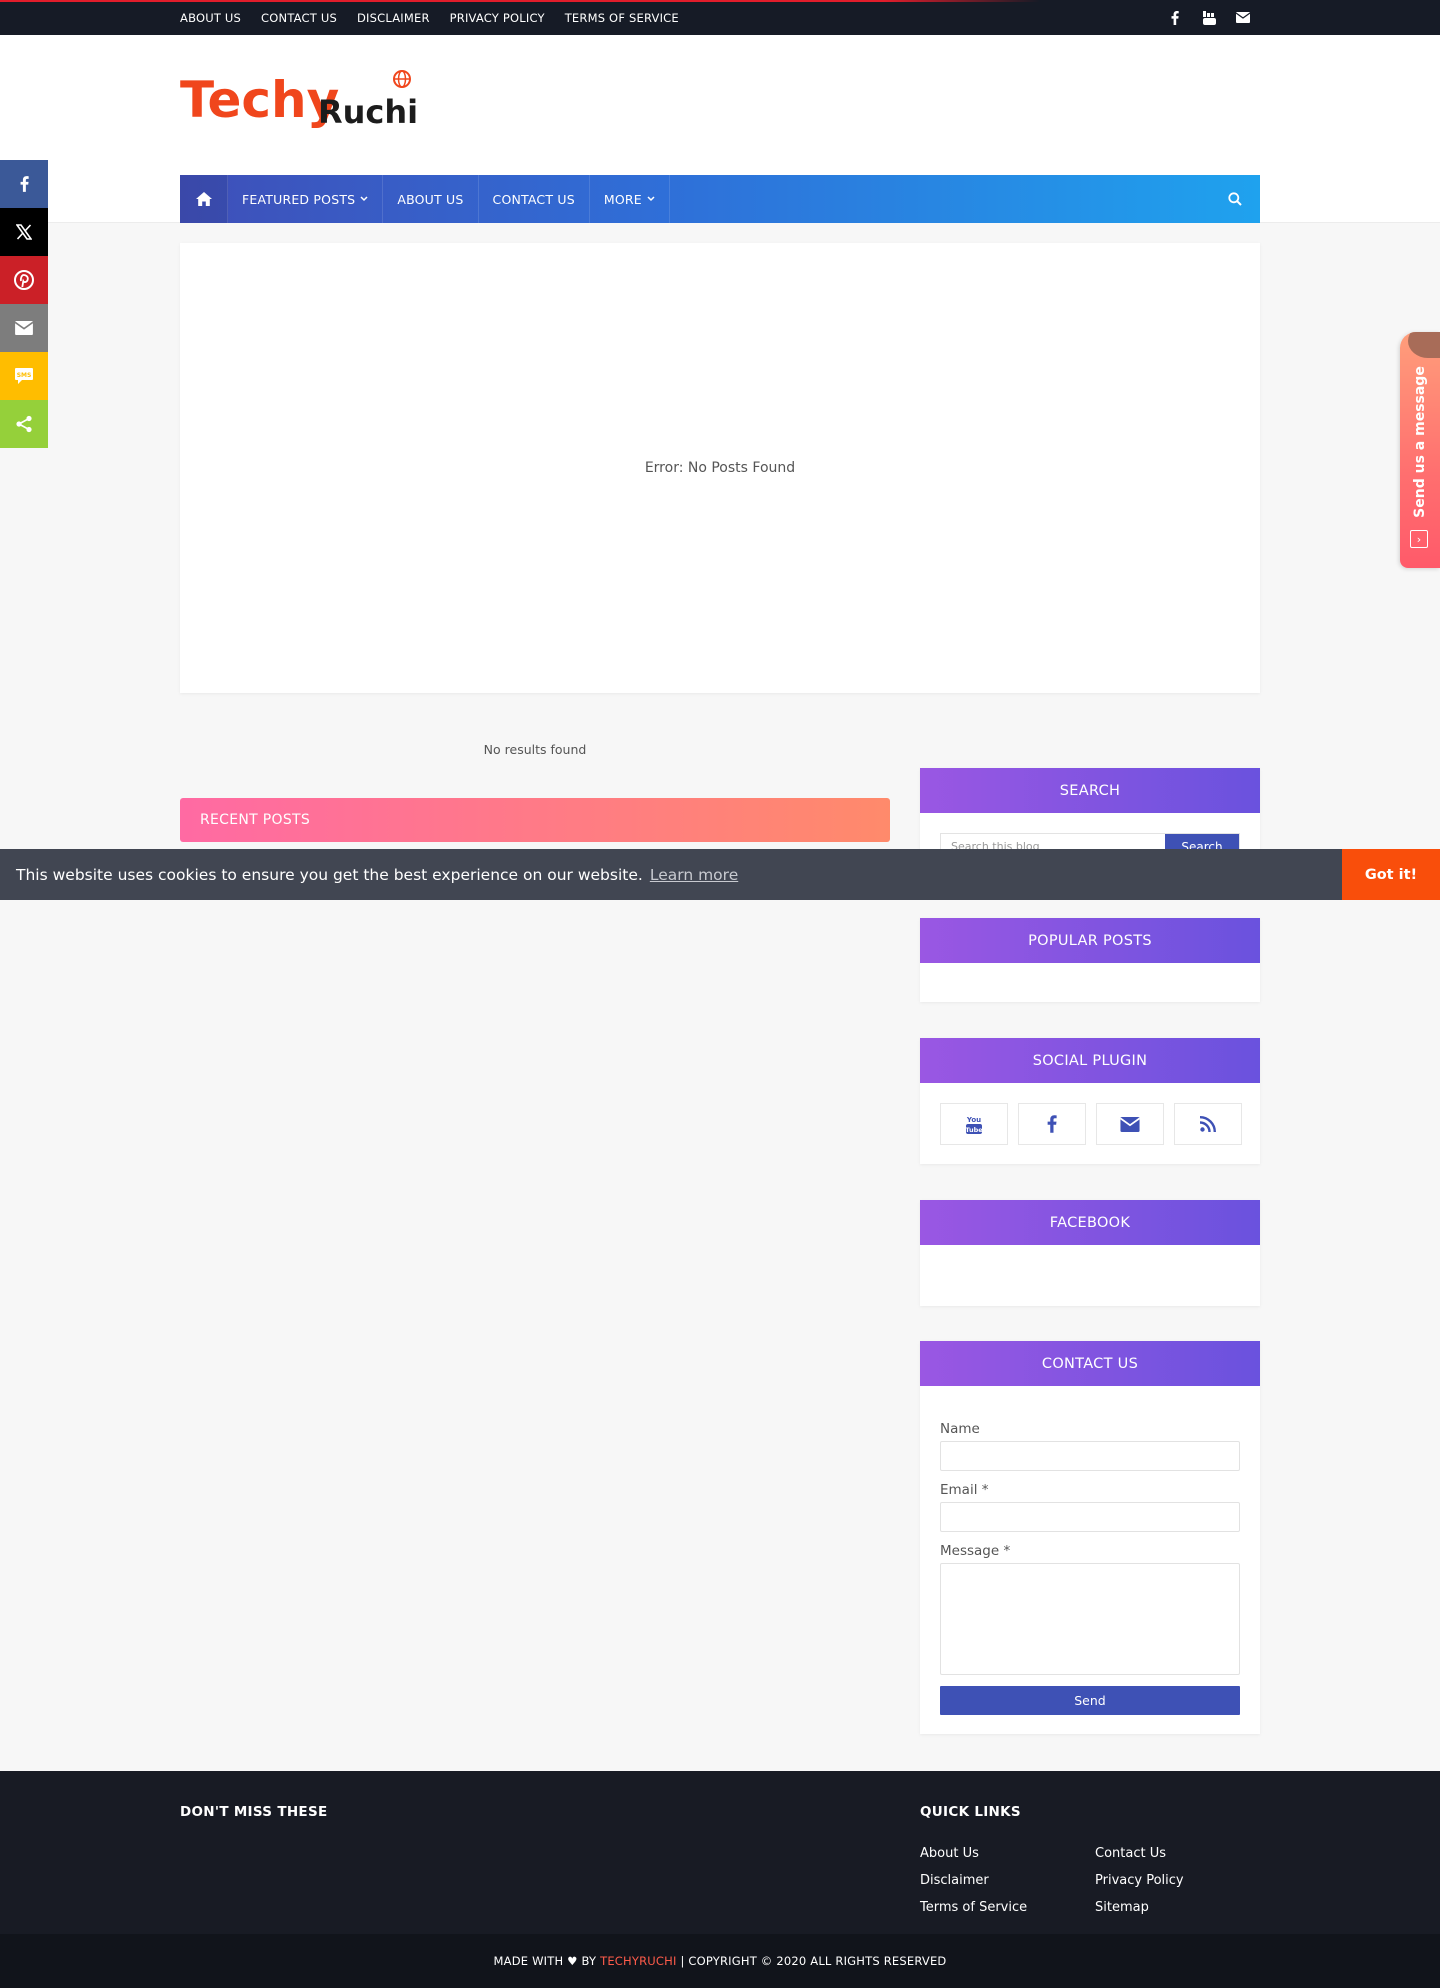 Image resolution: width=1440 pixels, height=1988 pixels. I want to click on message-icon: ›, so click(1419, 539).